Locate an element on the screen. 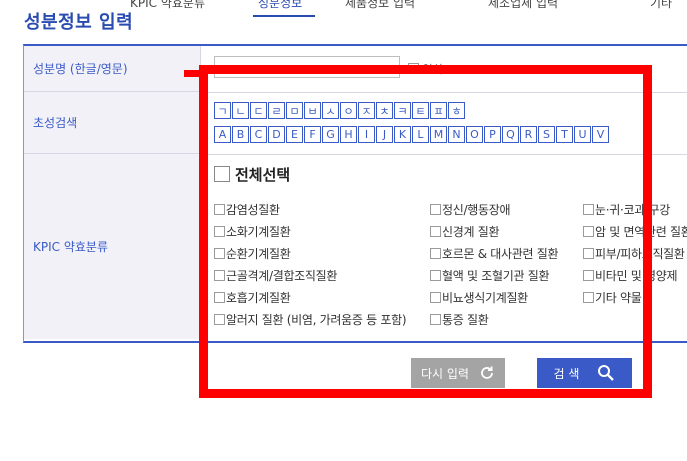  alphabet-key: J is located at coordinates (384, 134).